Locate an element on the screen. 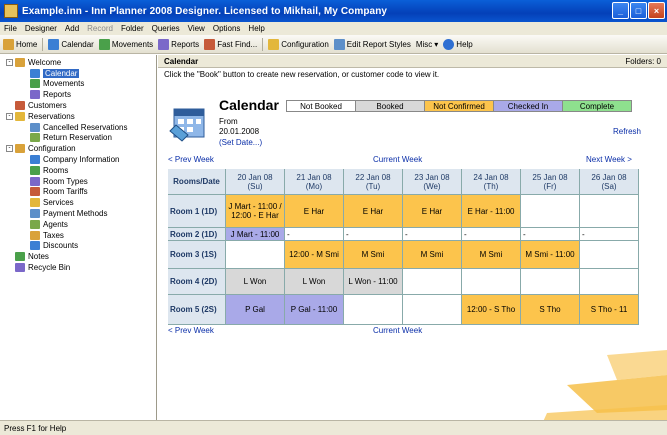  close-button: × is located at coordinates (656, 10).